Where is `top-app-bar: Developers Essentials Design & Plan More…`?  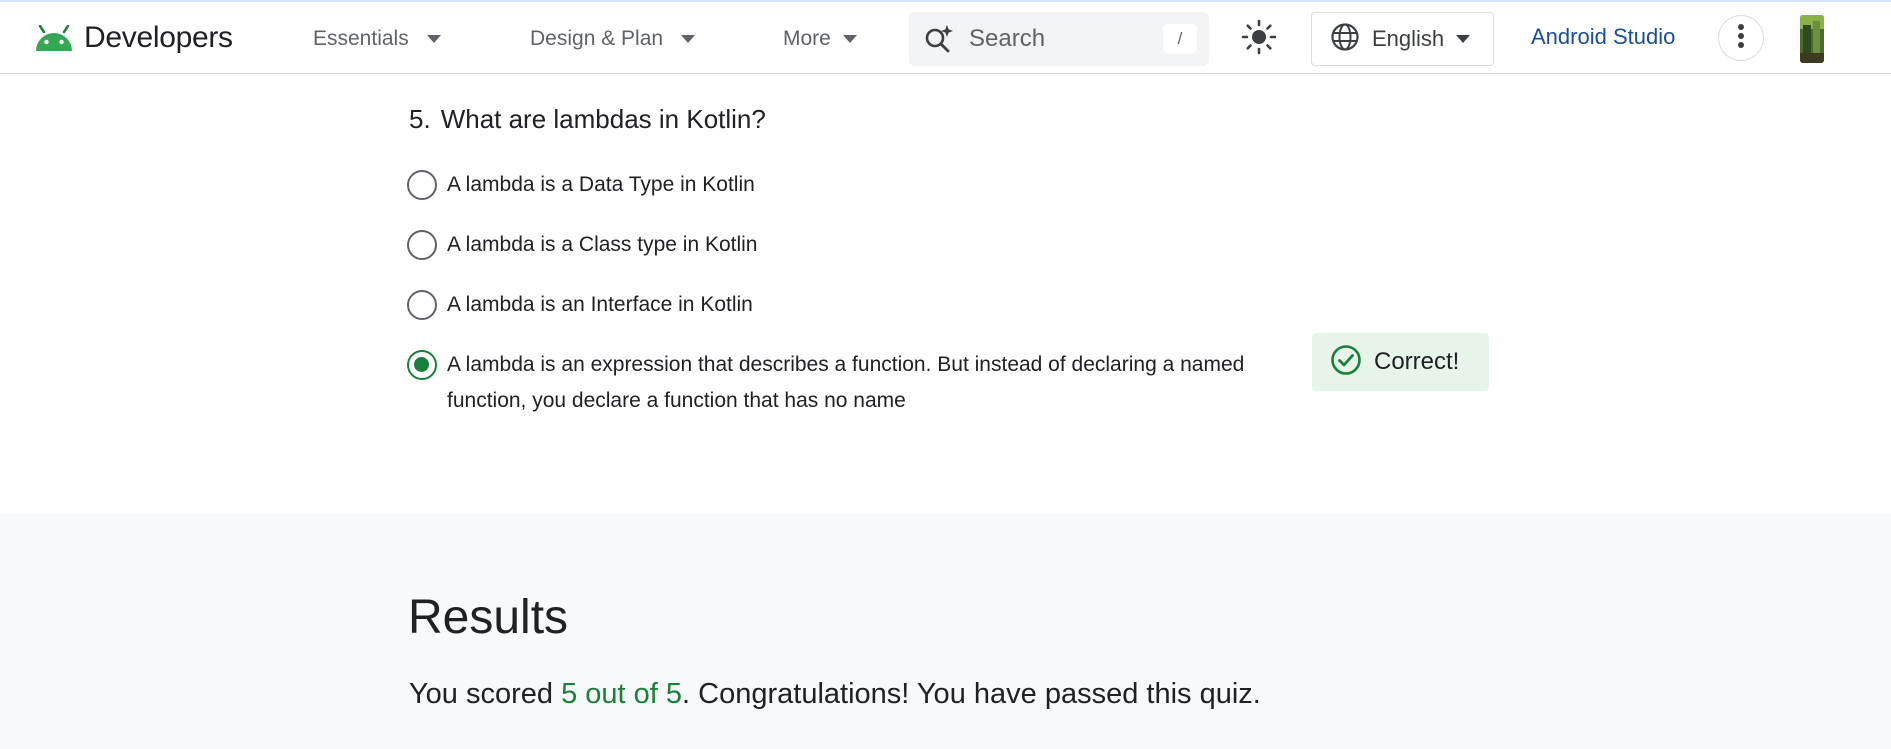 top-app-bar: Developers Essentials Design & Plan More… is located at coordinates (945, 37).